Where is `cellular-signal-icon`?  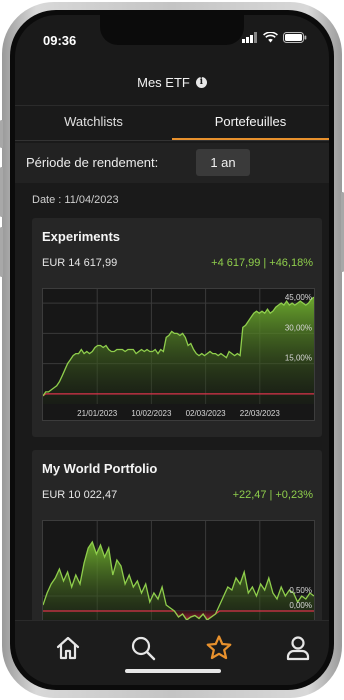
cellular-signal-icon is located at coordinates (249, 37).